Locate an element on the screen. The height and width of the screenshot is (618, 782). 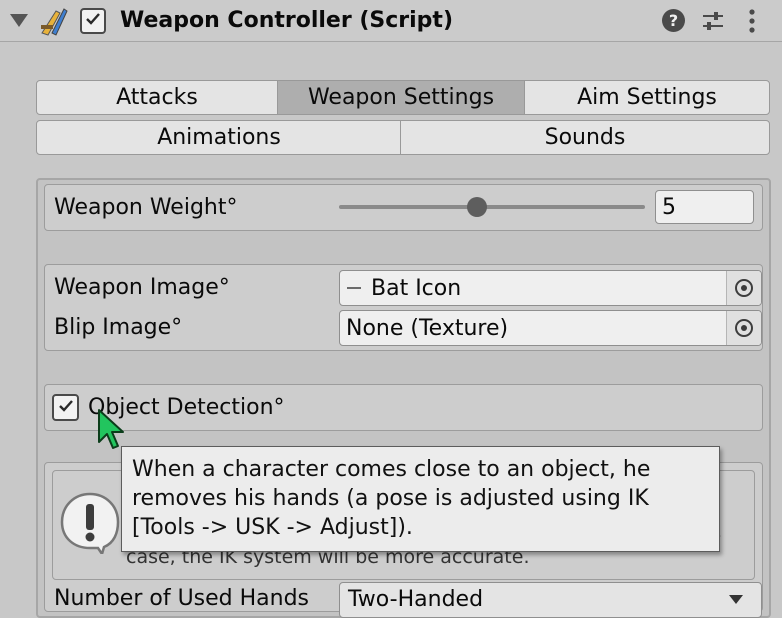
texture-thumbnail-icon is located at coordinates (354, 288).